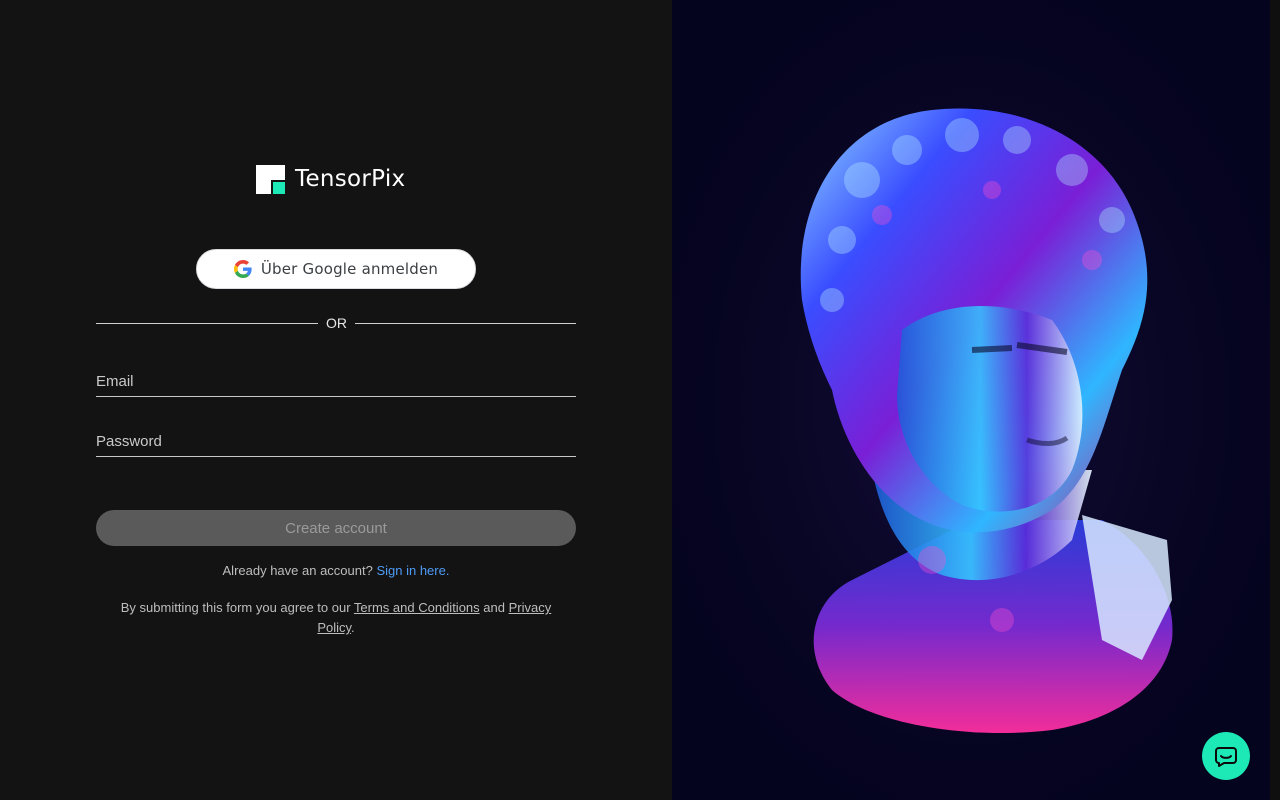  I want to click on legal-suffix: ., so click(353, 627).